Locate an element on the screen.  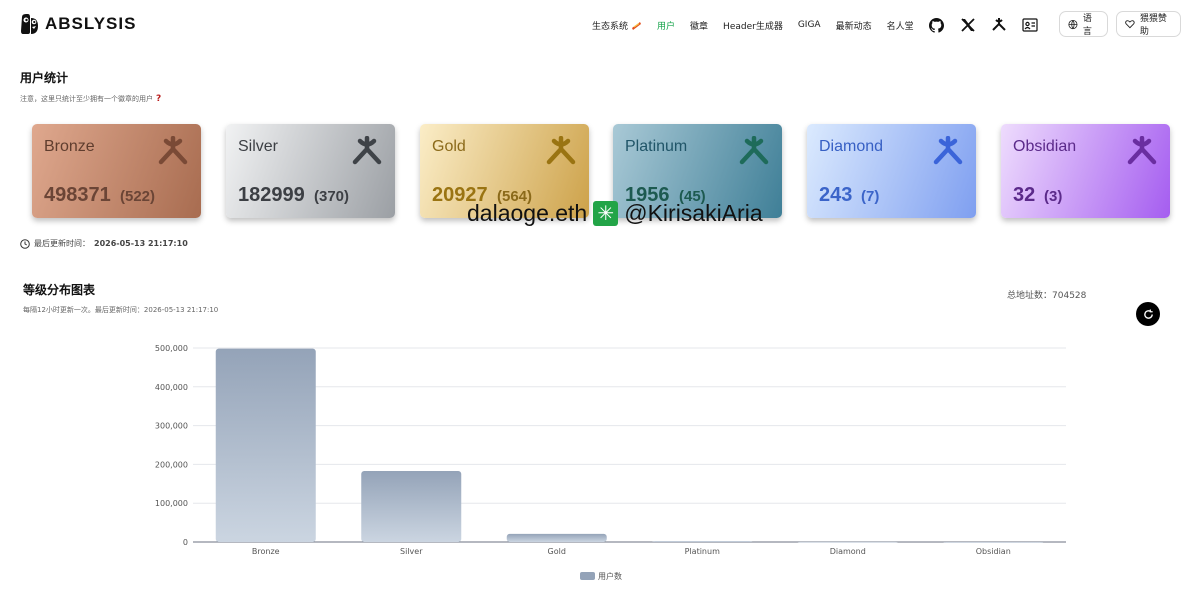
refresh-icon is located at coordinates (1148, 313).